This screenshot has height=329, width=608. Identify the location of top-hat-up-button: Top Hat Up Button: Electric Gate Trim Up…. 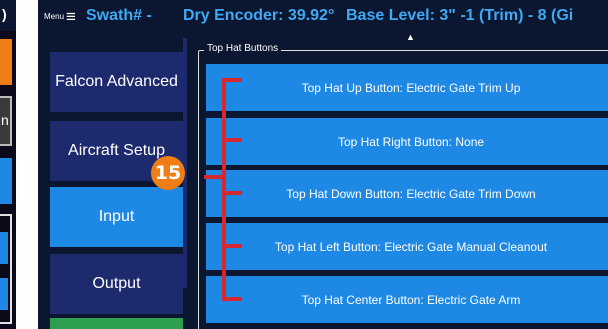
(407, 87).